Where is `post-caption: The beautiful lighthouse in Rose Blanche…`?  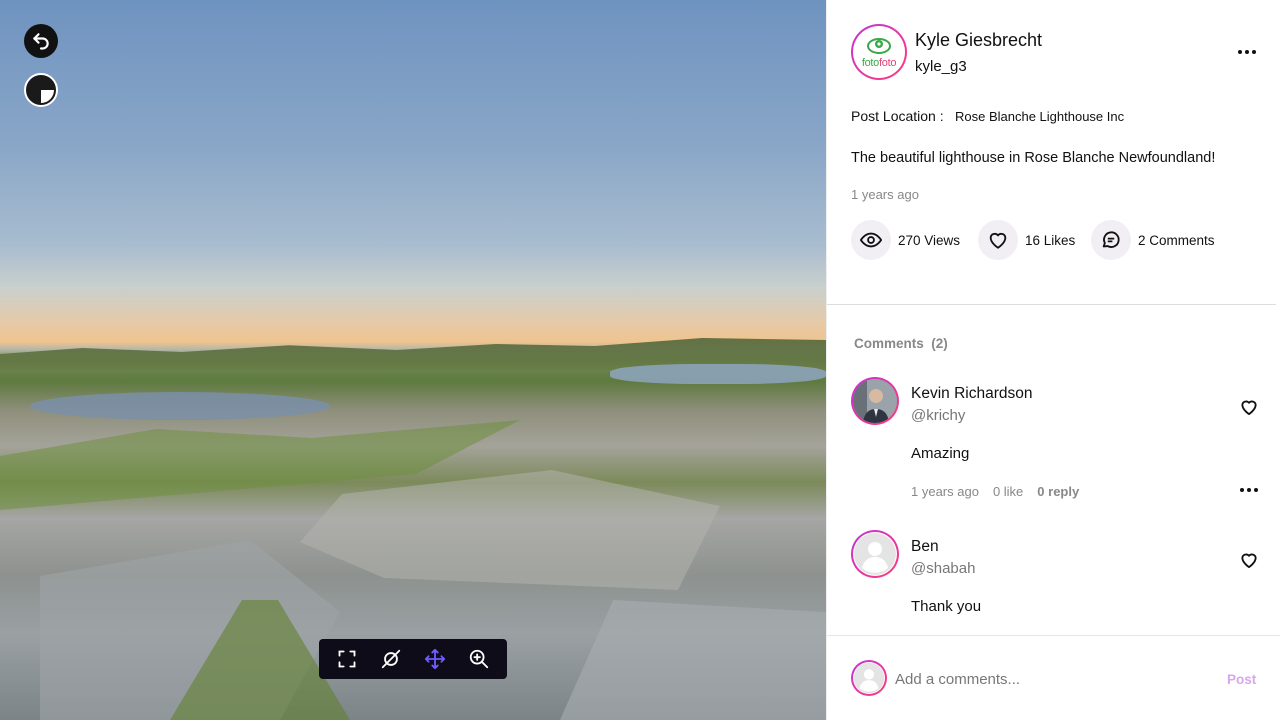
post-caption: The beautiful lighthouse in Rose Blanche… is located at coordinates (1033, 158).